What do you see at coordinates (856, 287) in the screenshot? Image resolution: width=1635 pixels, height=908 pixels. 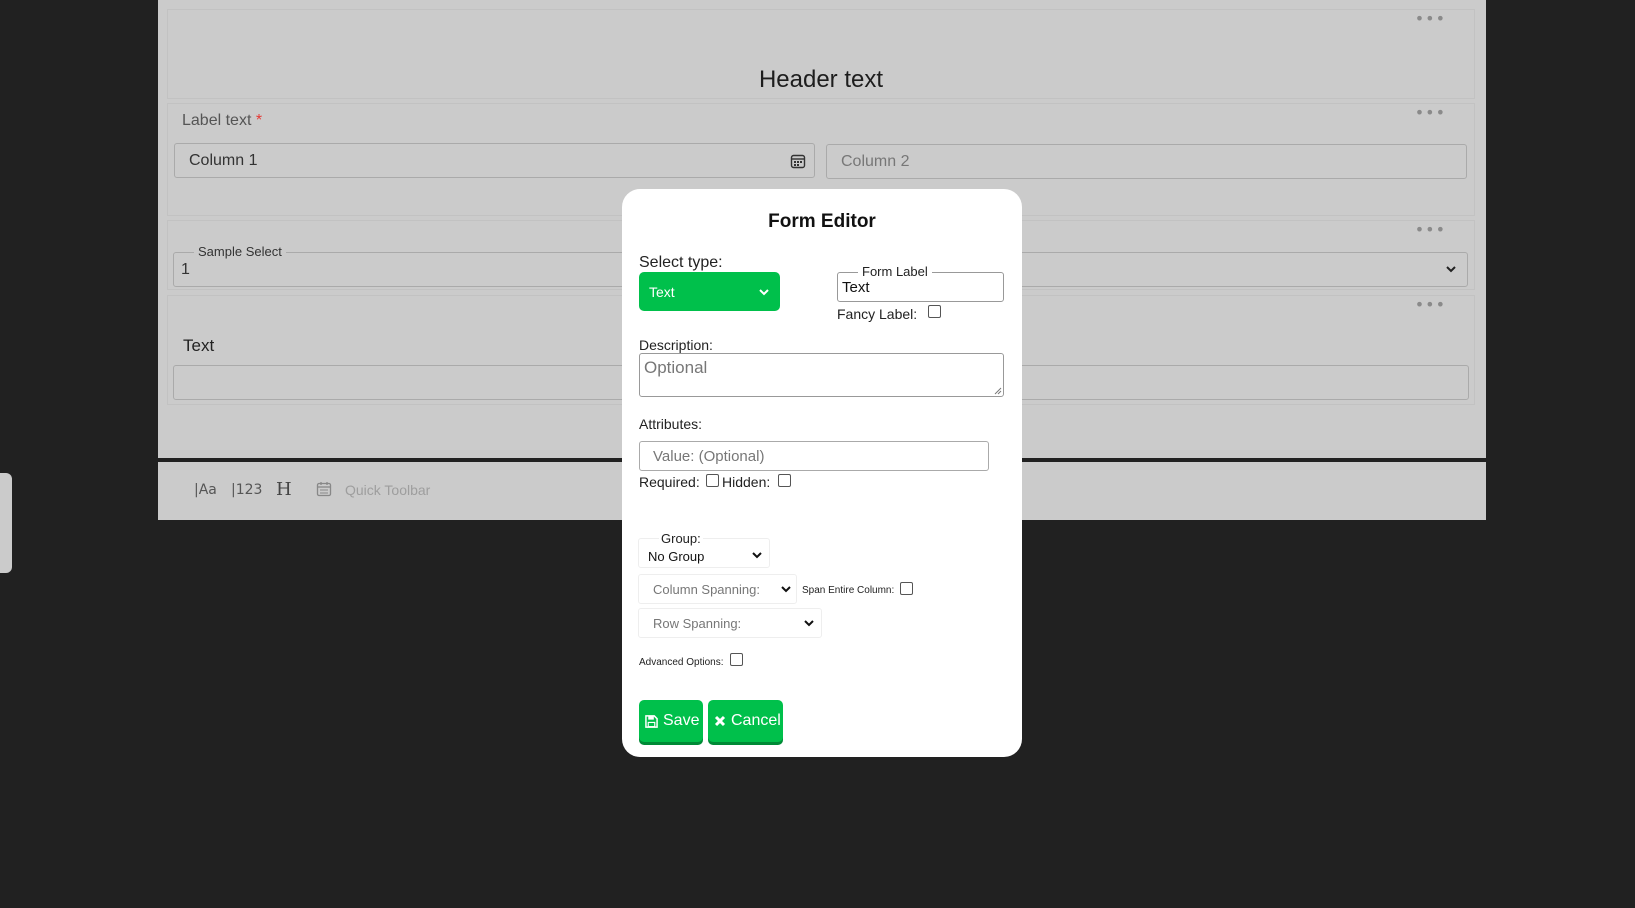 I see `form-label-value: Text` at bounding box center [856, 287].